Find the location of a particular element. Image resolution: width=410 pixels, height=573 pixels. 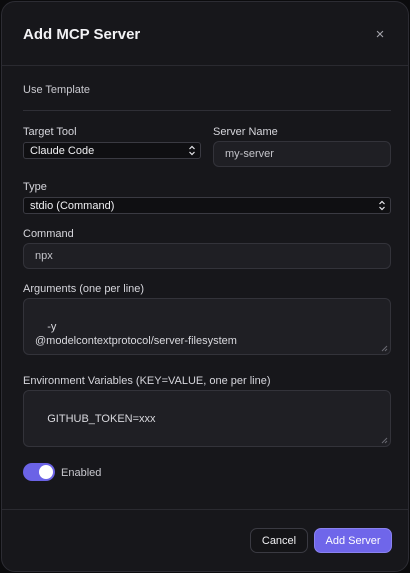

command-label: Command is located at coordinates (48, 234).